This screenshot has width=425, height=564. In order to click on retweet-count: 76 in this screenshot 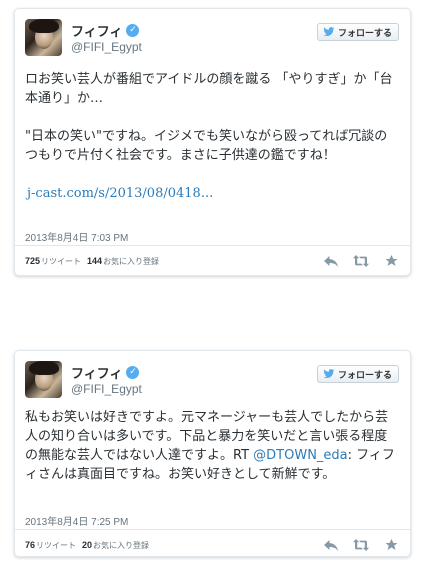, I will do `click(30, 545)`.